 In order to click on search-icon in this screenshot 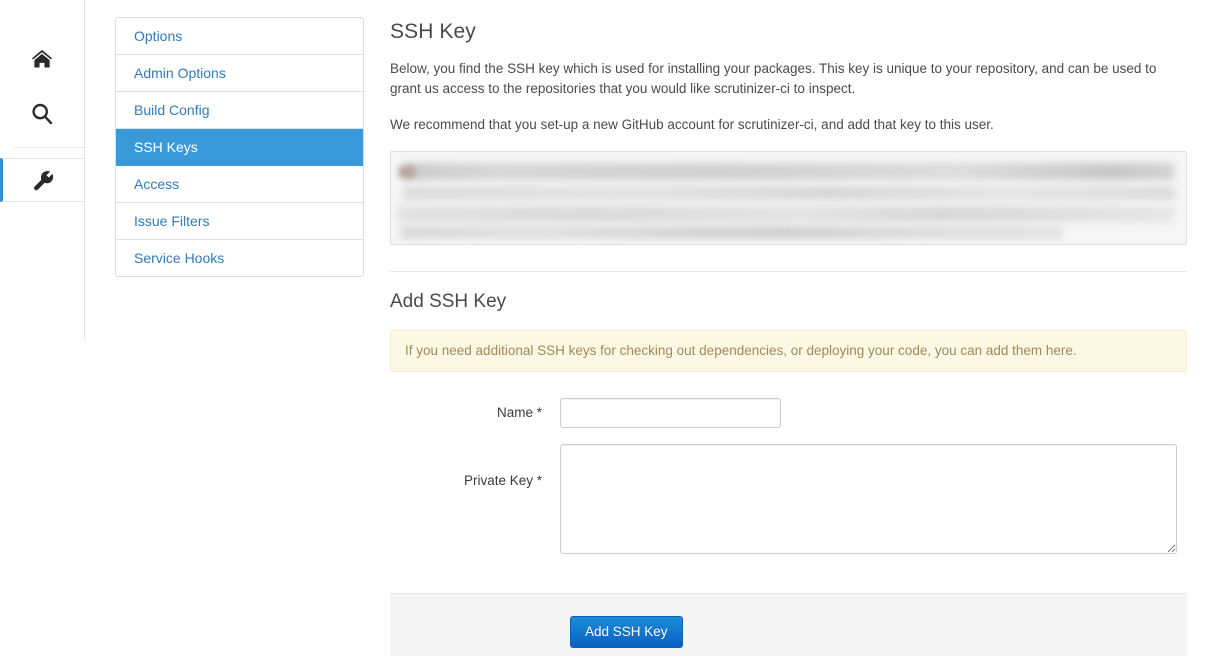, I will do `click(42, 114)`.